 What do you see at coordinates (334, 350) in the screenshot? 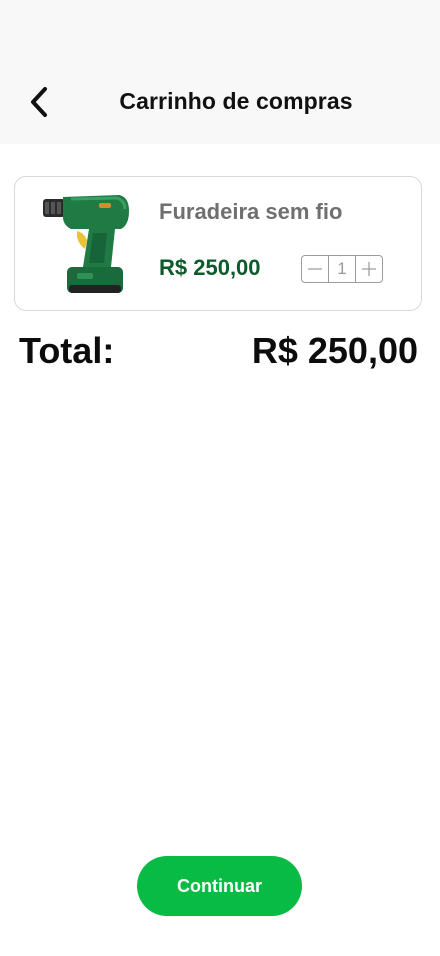
I see `total-value: R$ 250,00` at bounding box center [334, 350].